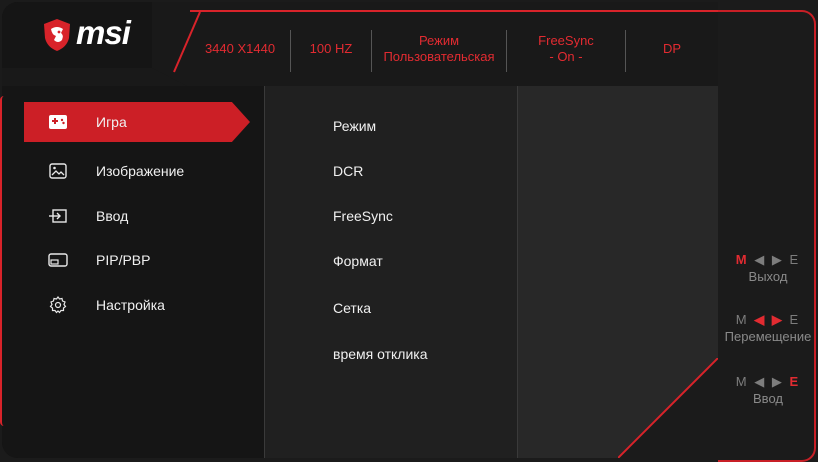 This screenshot has height=462, width=818. What do you see at coordinates (58, 216) in the screenshot?
I see `input-source-icon` at bounding box center [58, 216].